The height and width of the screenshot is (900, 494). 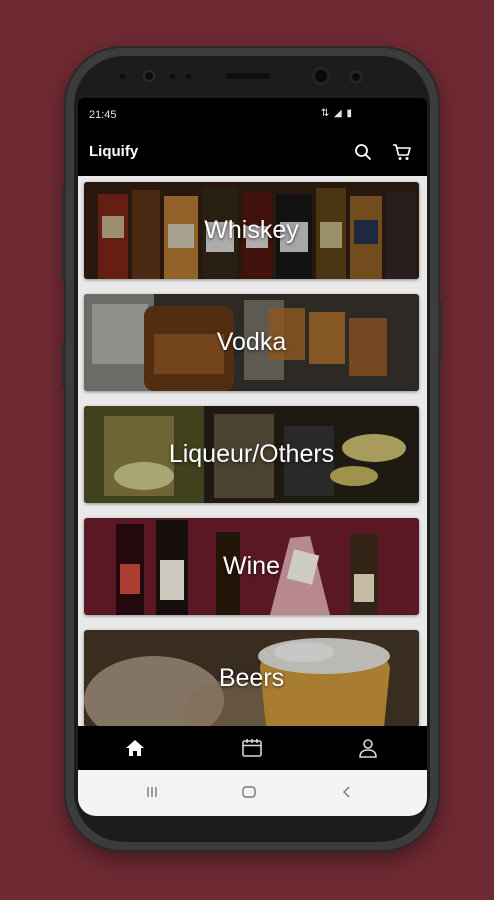 What do you see at coordinates (336, 113) in the screenshot?
I see `status-icons: ⇅ ◢ ▮` at bounding box center [336, 113].